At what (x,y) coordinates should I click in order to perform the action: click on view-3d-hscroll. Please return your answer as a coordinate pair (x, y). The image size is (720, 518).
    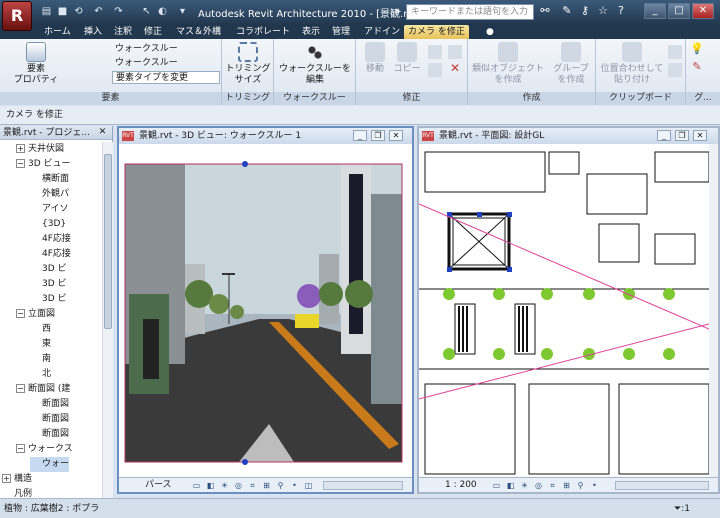
    Looking at the image, I should click on (363, 485).